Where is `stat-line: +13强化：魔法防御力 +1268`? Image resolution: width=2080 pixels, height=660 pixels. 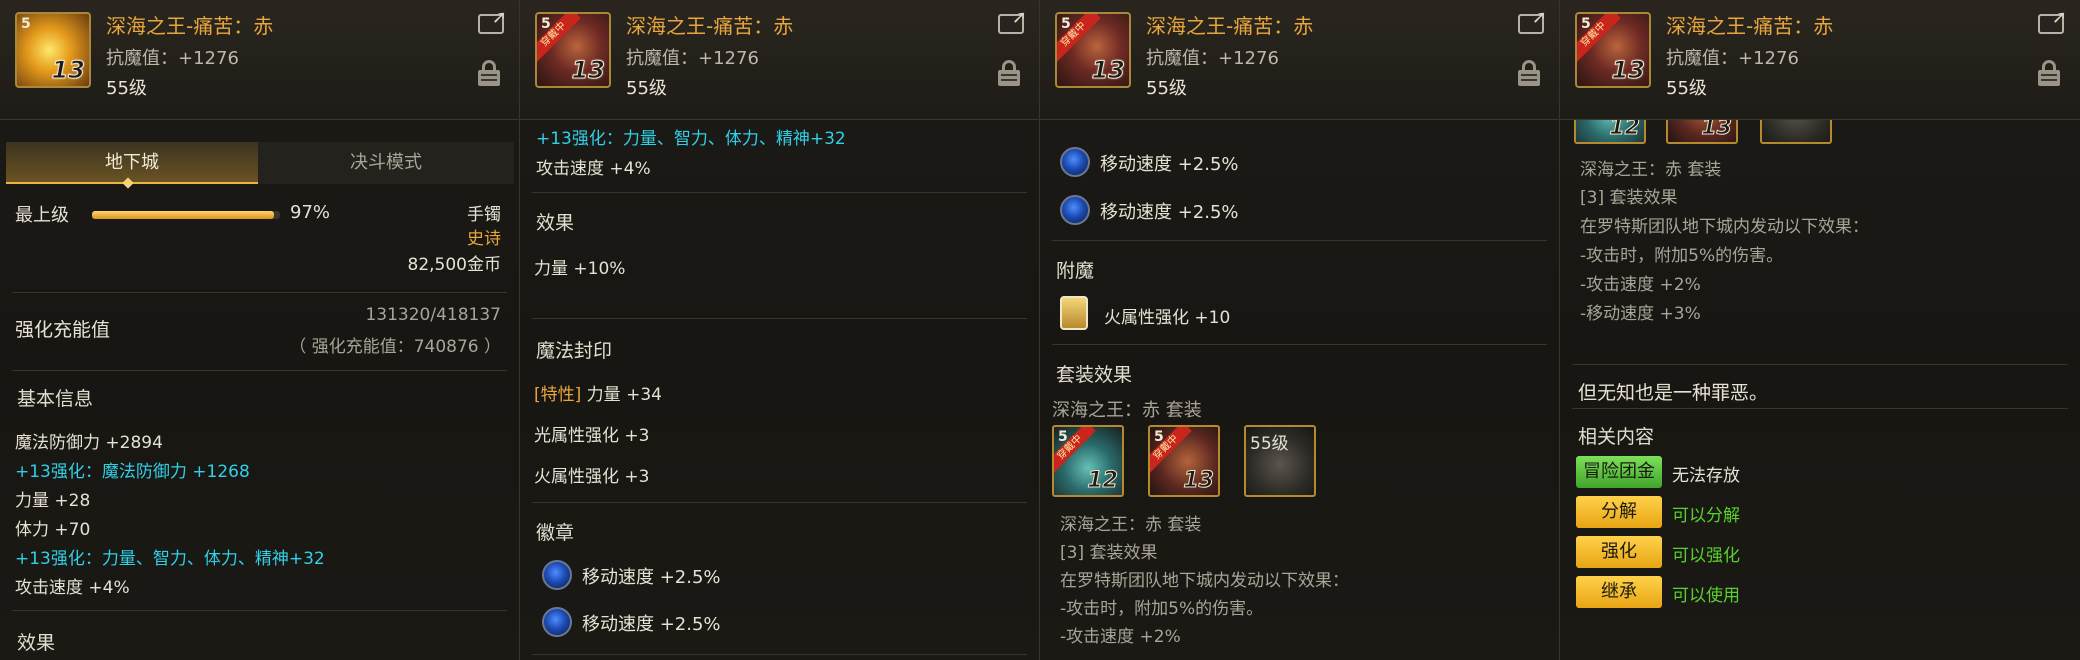
stat-line: +13强化：魔法防御力 +1268 is located at coordinates (132, 472).